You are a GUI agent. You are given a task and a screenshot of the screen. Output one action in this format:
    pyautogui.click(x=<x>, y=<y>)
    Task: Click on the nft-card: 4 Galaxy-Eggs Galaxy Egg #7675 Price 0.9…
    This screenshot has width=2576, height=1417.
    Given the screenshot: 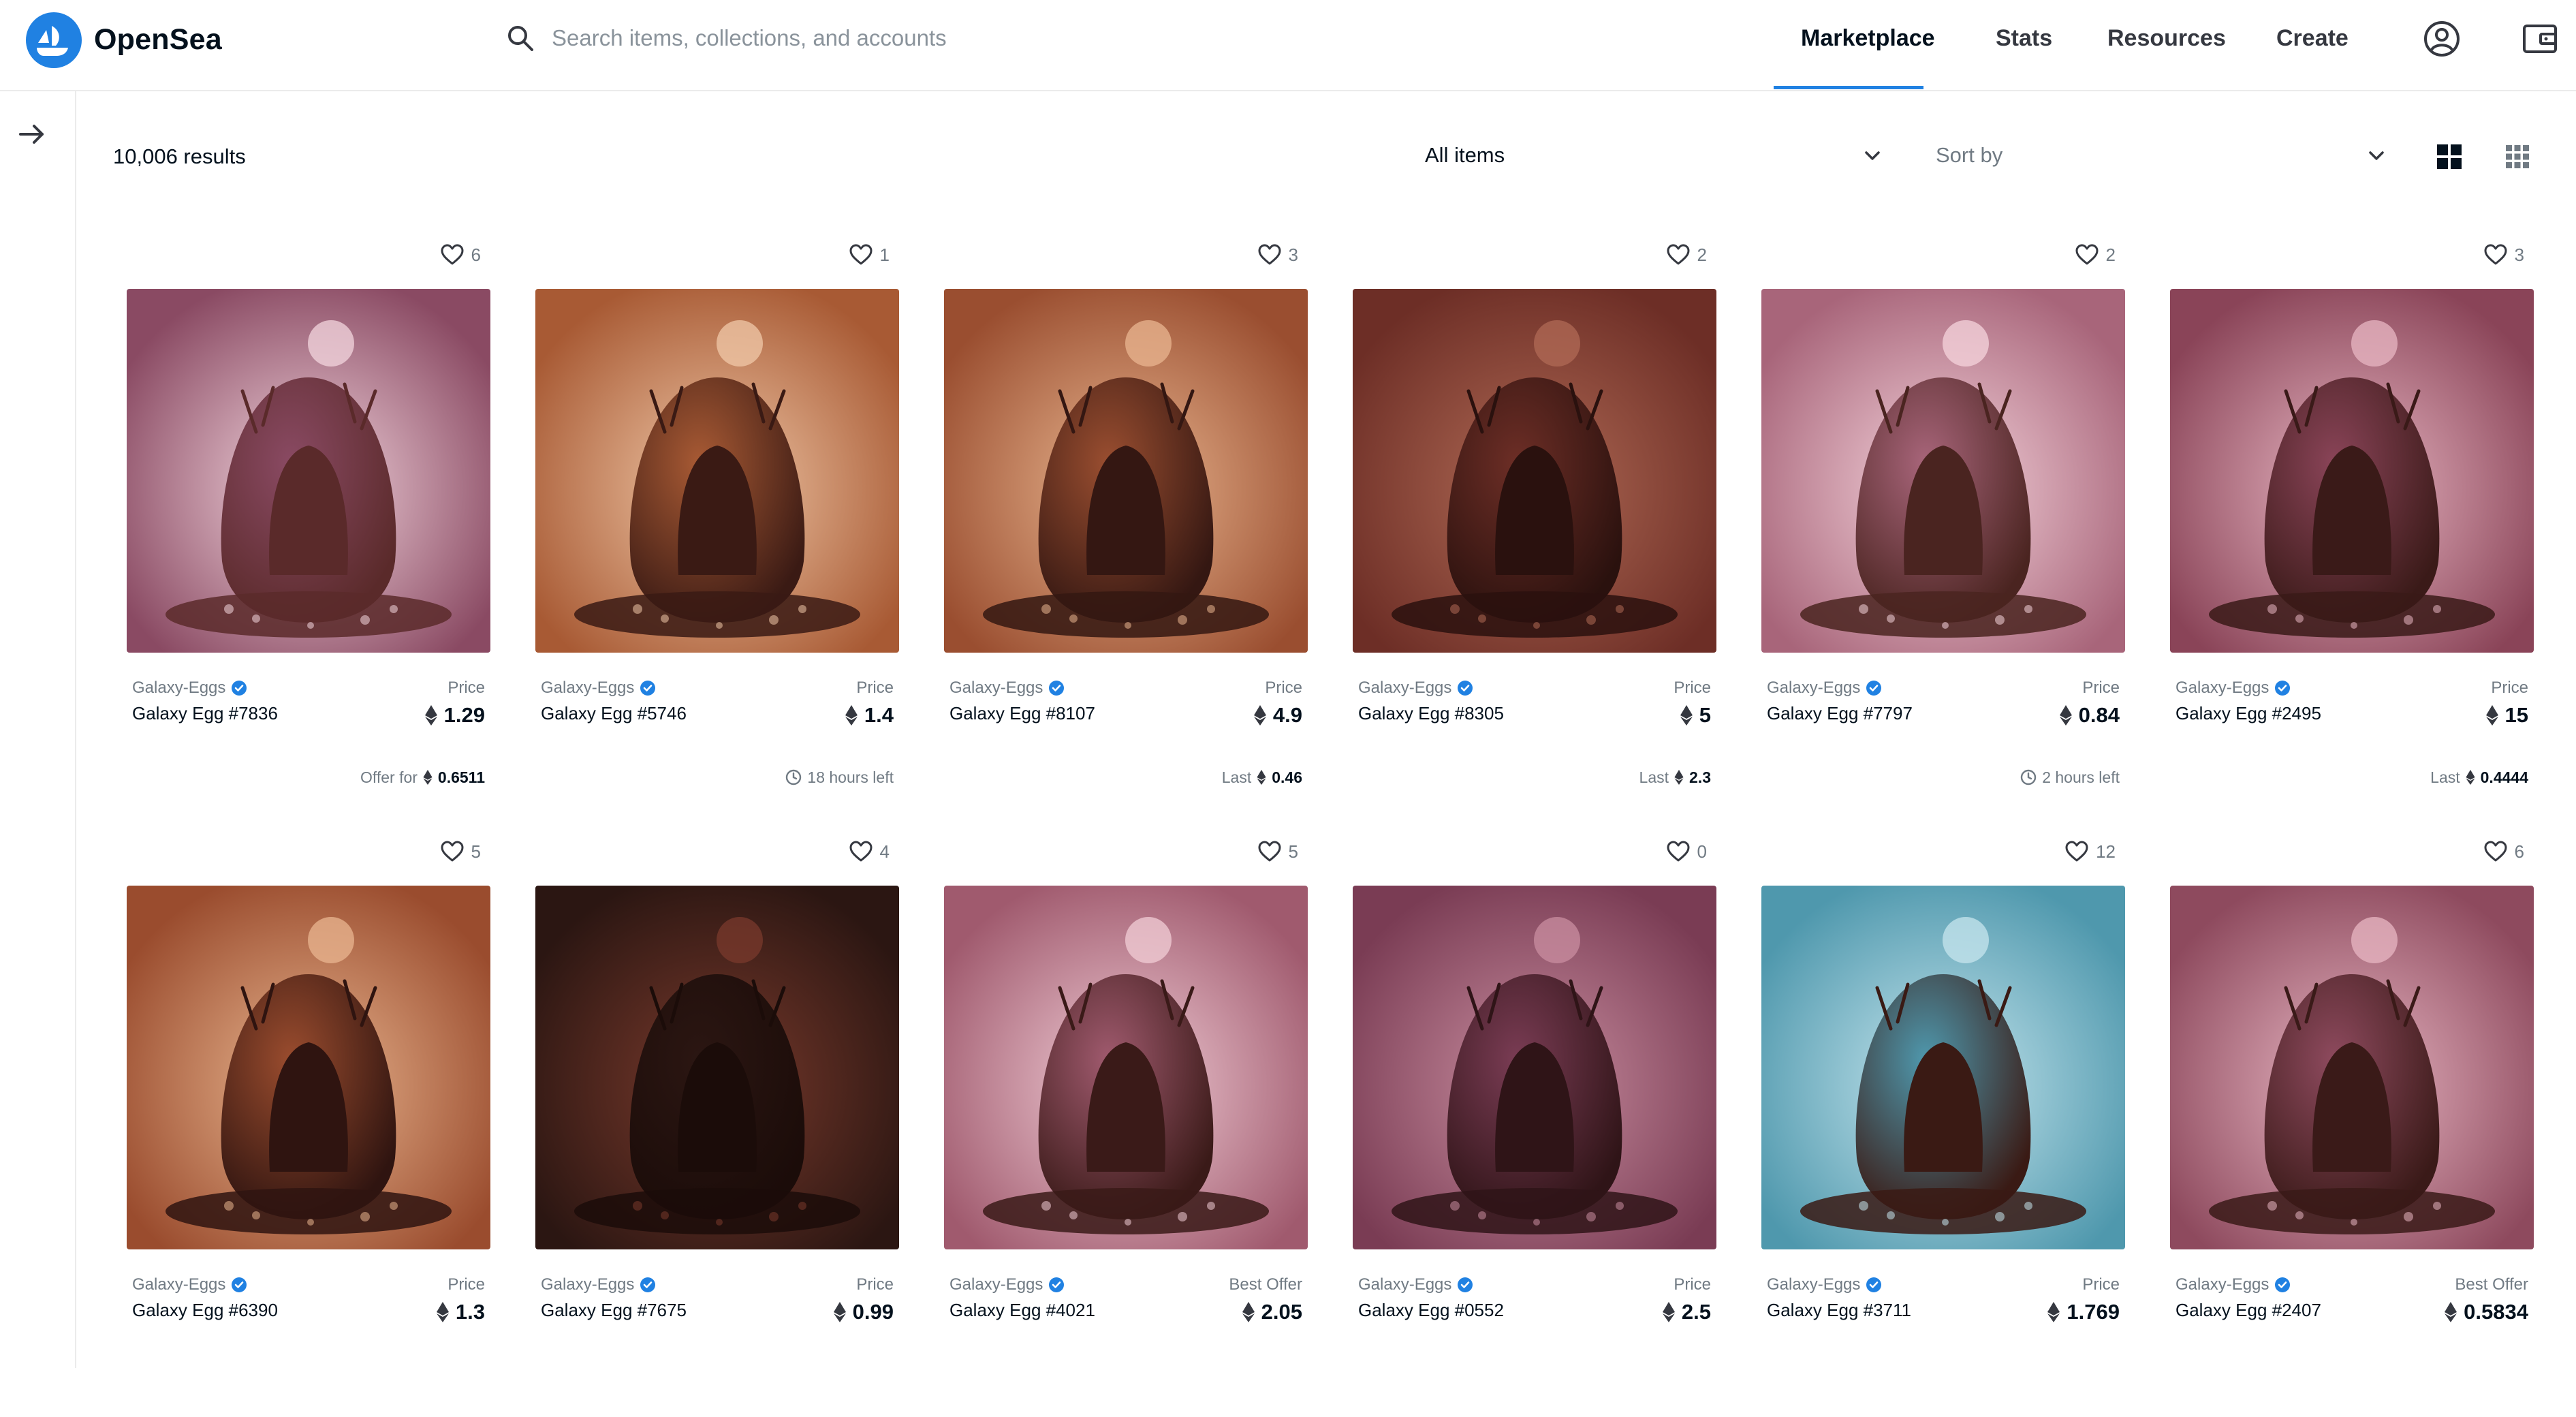 What is the action you would take?
    pyautogui.click(x=717, y=1127)
    